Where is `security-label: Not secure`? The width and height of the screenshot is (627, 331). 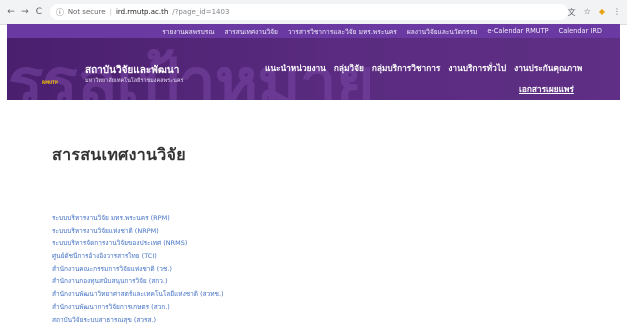 security-label: Not secure is located at coordinates (86, 12).